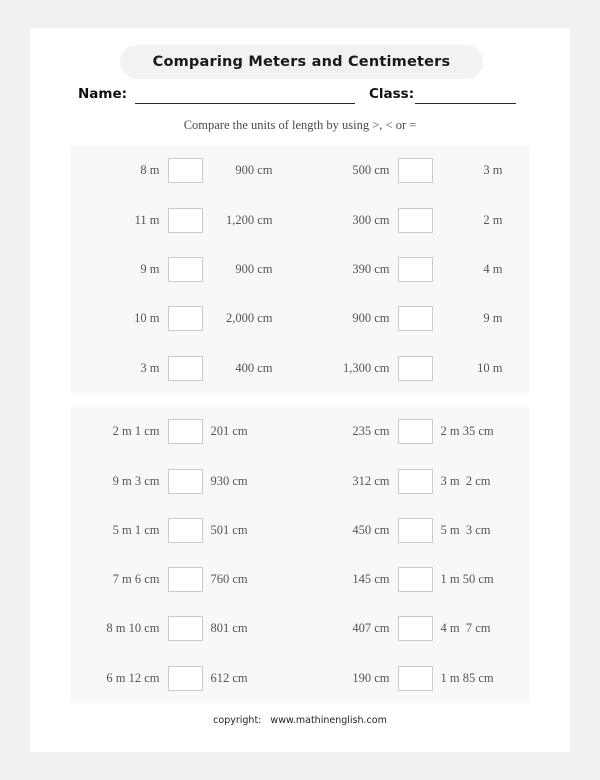 The width and height of the screenshot is (600, 780). Describe the element at coordinates (371, 431) in the screenshot. I see `left-operand: 235 cm` at that location.